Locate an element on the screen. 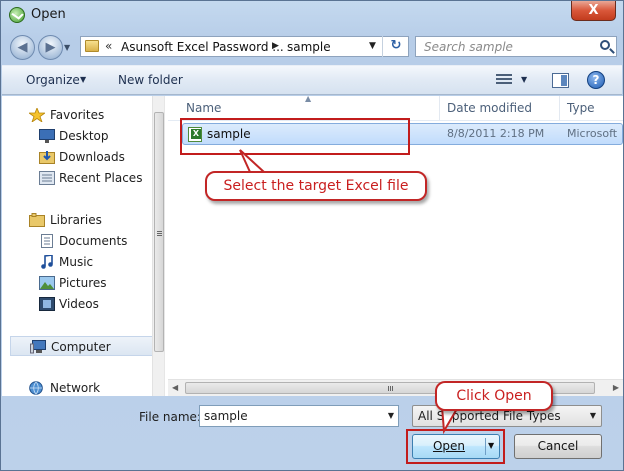 This screenshot has height=471, width=624. close-button: X is located at coordinates (593, 11).